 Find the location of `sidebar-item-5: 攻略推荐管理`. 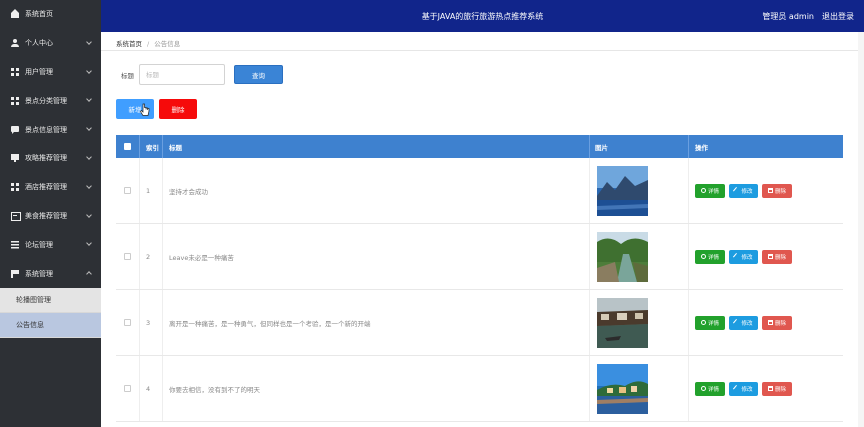

sidebar-item-5: 攻略推荐管理 is located at coordinates (50, 158).